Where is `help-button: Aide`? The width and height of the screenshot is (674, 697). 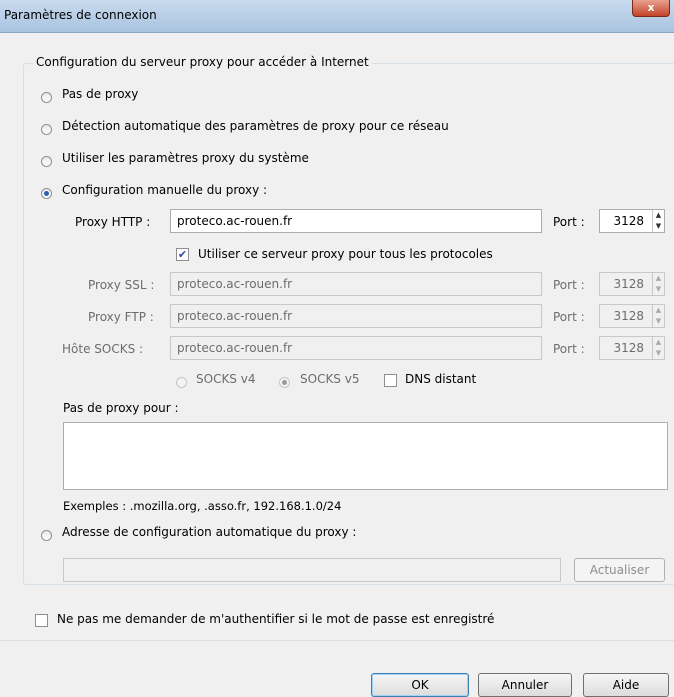 help-button: Aide is located at coordinates (626, 685).